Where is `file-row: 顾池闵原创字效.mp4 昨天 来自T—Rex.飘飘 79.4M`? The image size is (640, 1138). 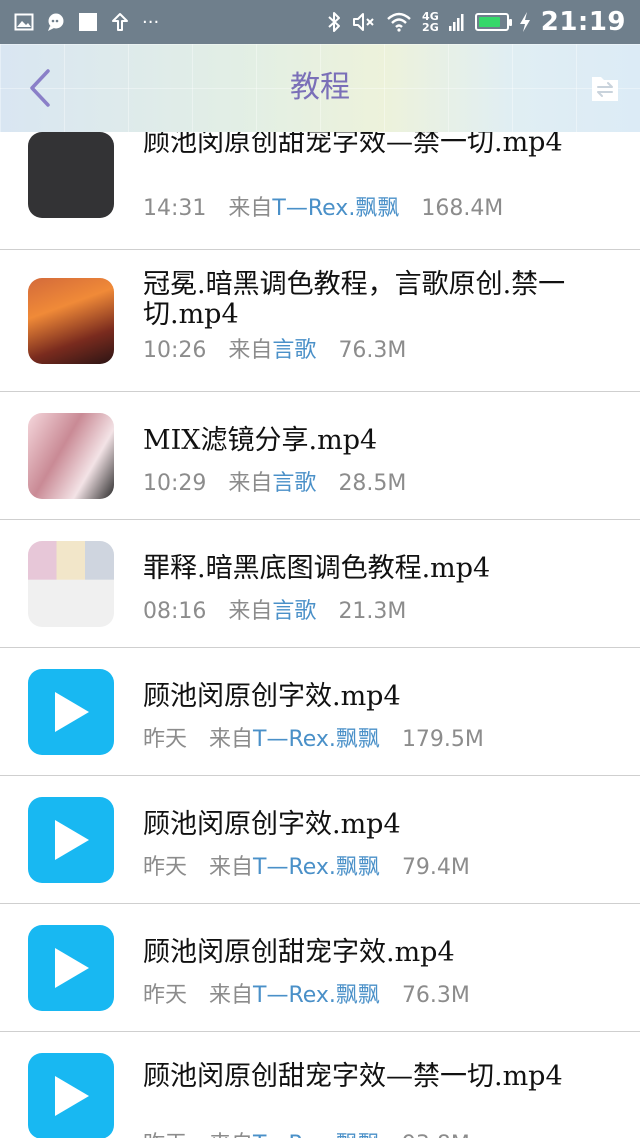 file-row: 顾池闵原创字效.mp4 昨天 来自T—Rex.飘飘 79.4M is located at coordinates (320, 840).